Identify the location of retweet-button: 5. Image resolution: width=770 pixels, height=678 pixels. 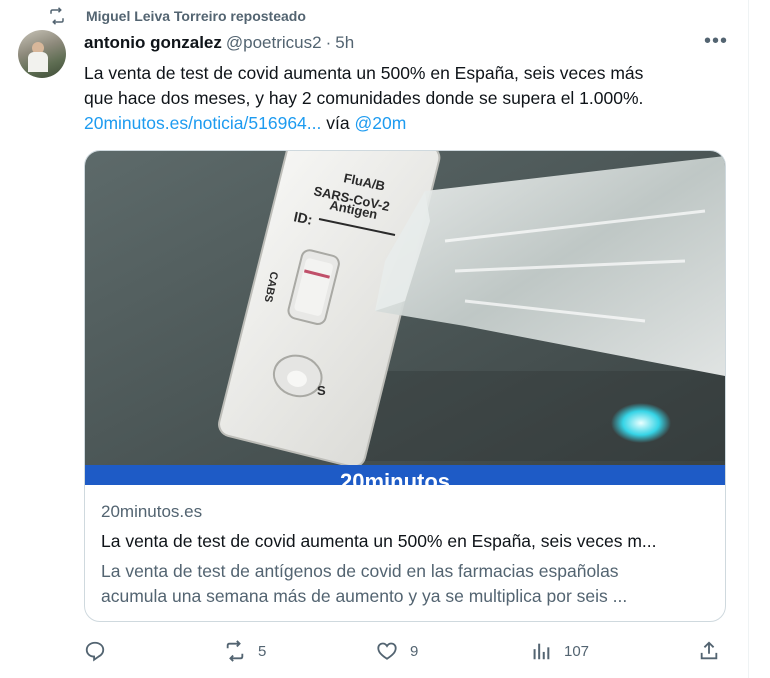
(245, 651).